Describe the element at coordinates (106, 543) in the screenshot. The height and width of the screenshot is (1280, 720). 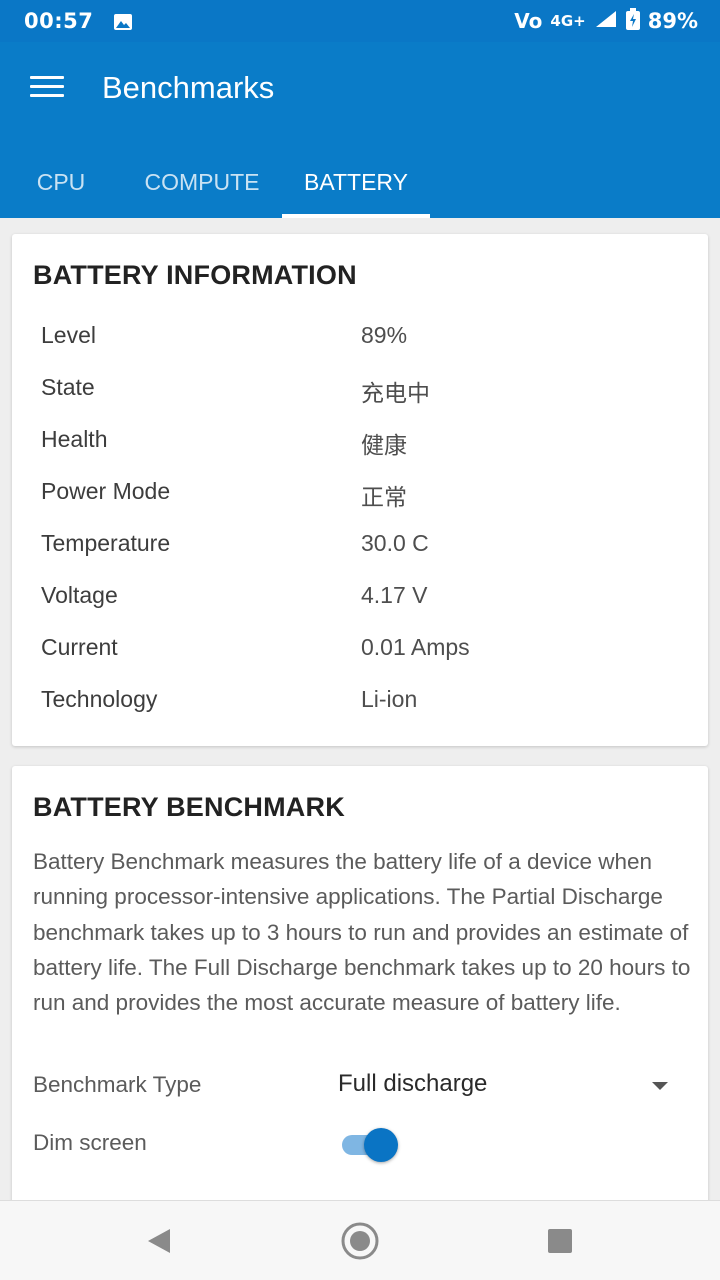
I see `info-label: Temperature` at that location.